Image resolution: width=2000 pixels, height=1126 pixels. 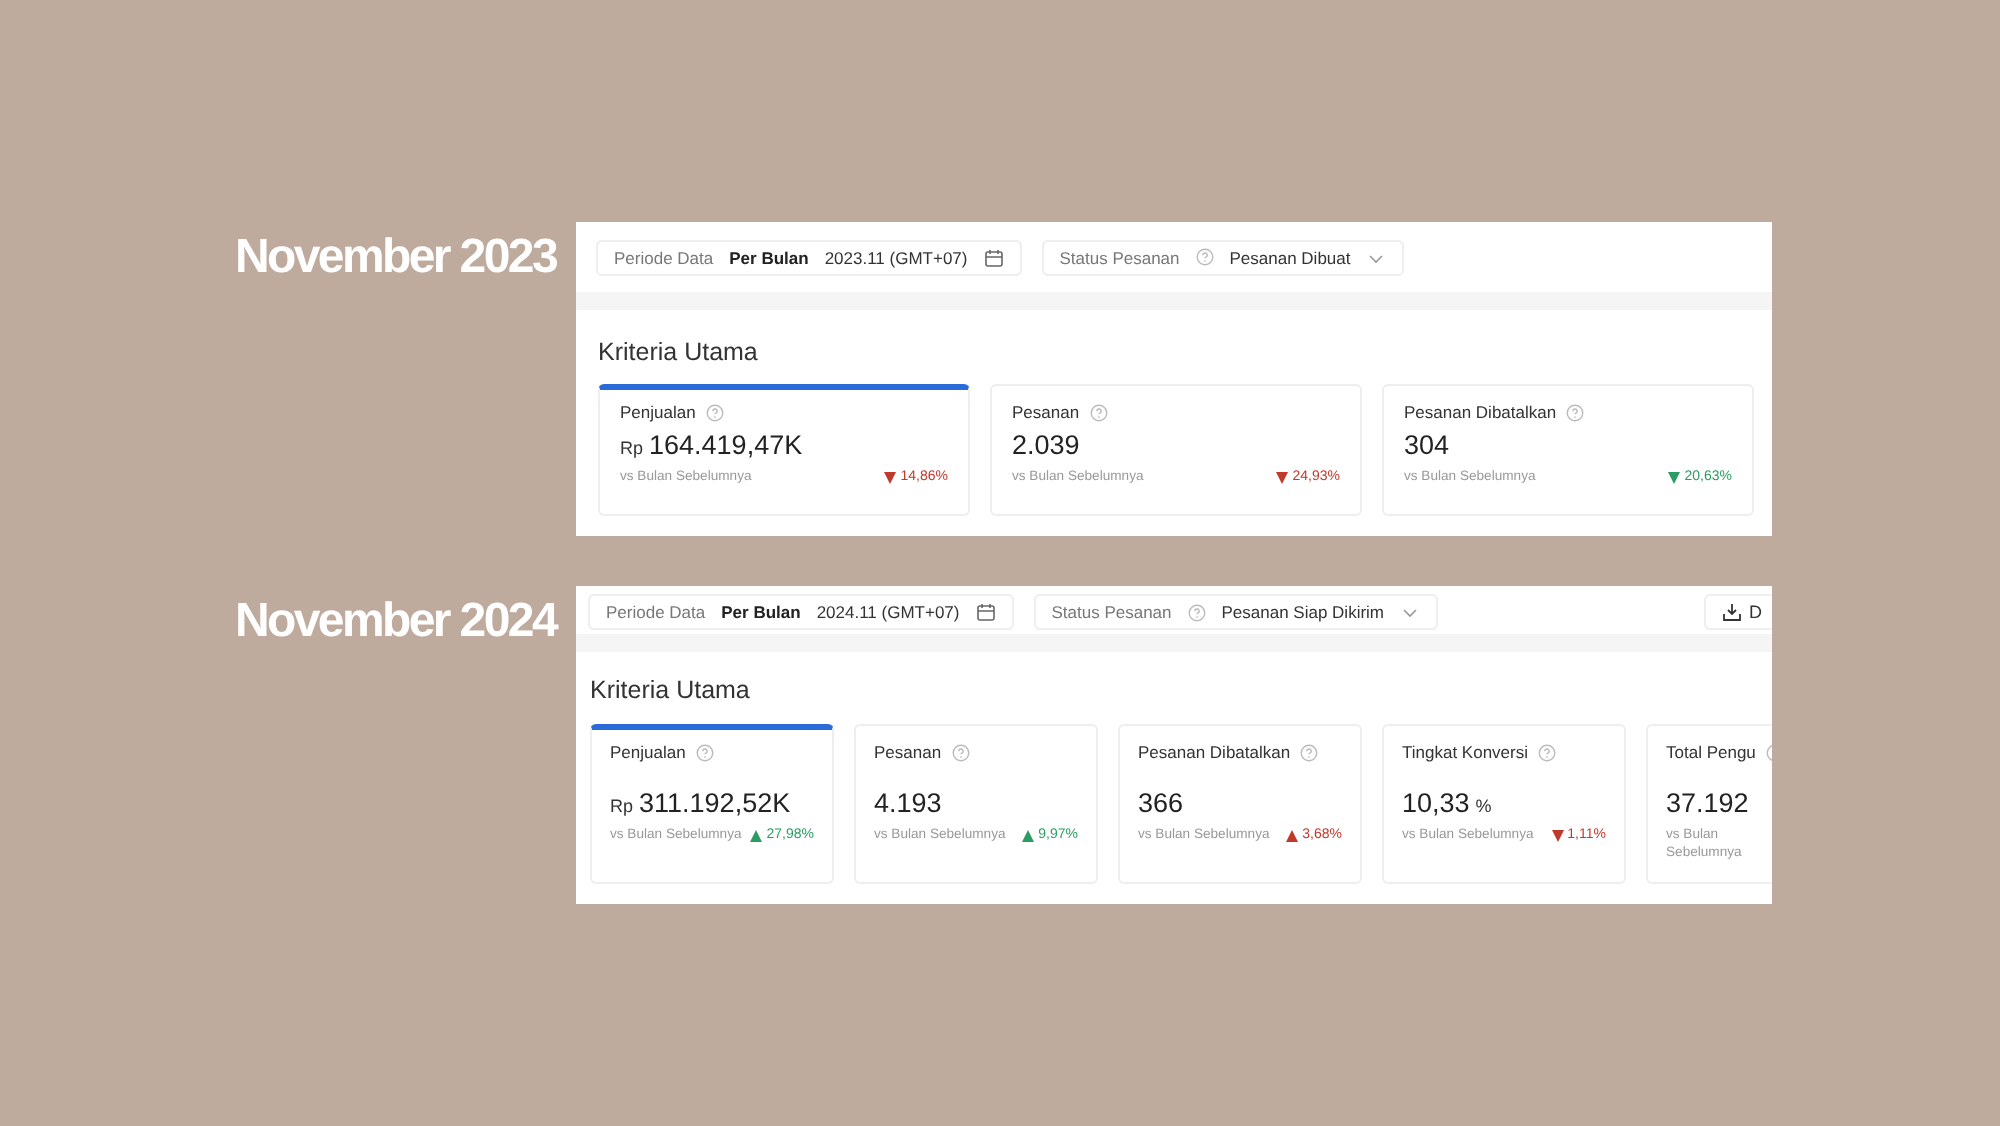 What do you see at coordinates (1707, 803) in the screenshot?
I see `metric-value: 37.192` at bounding box center [1707, 803].